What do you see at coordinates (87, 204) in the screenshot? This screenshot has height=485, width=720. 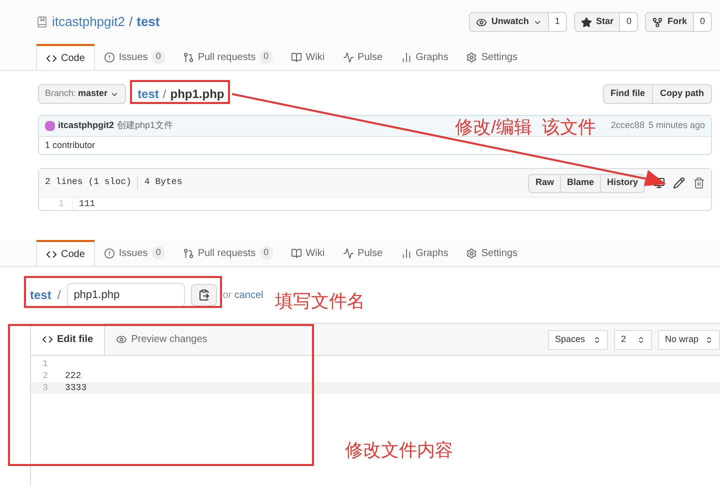 I see `code-line: 111` at bounding box center [87, 204].